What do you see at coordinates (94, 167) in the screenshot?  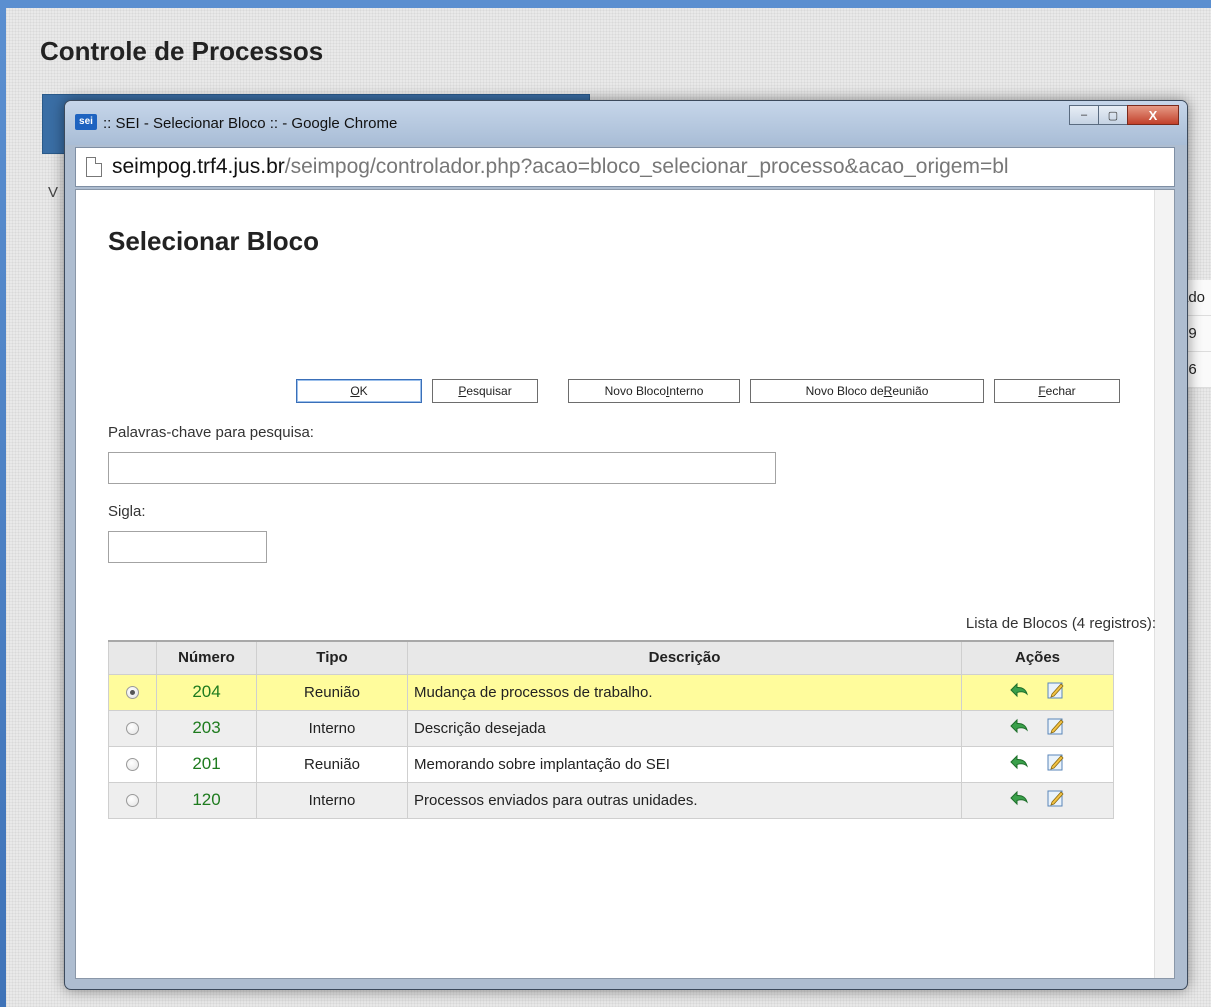 I see `page-icon` at bounding box center [94, 167].